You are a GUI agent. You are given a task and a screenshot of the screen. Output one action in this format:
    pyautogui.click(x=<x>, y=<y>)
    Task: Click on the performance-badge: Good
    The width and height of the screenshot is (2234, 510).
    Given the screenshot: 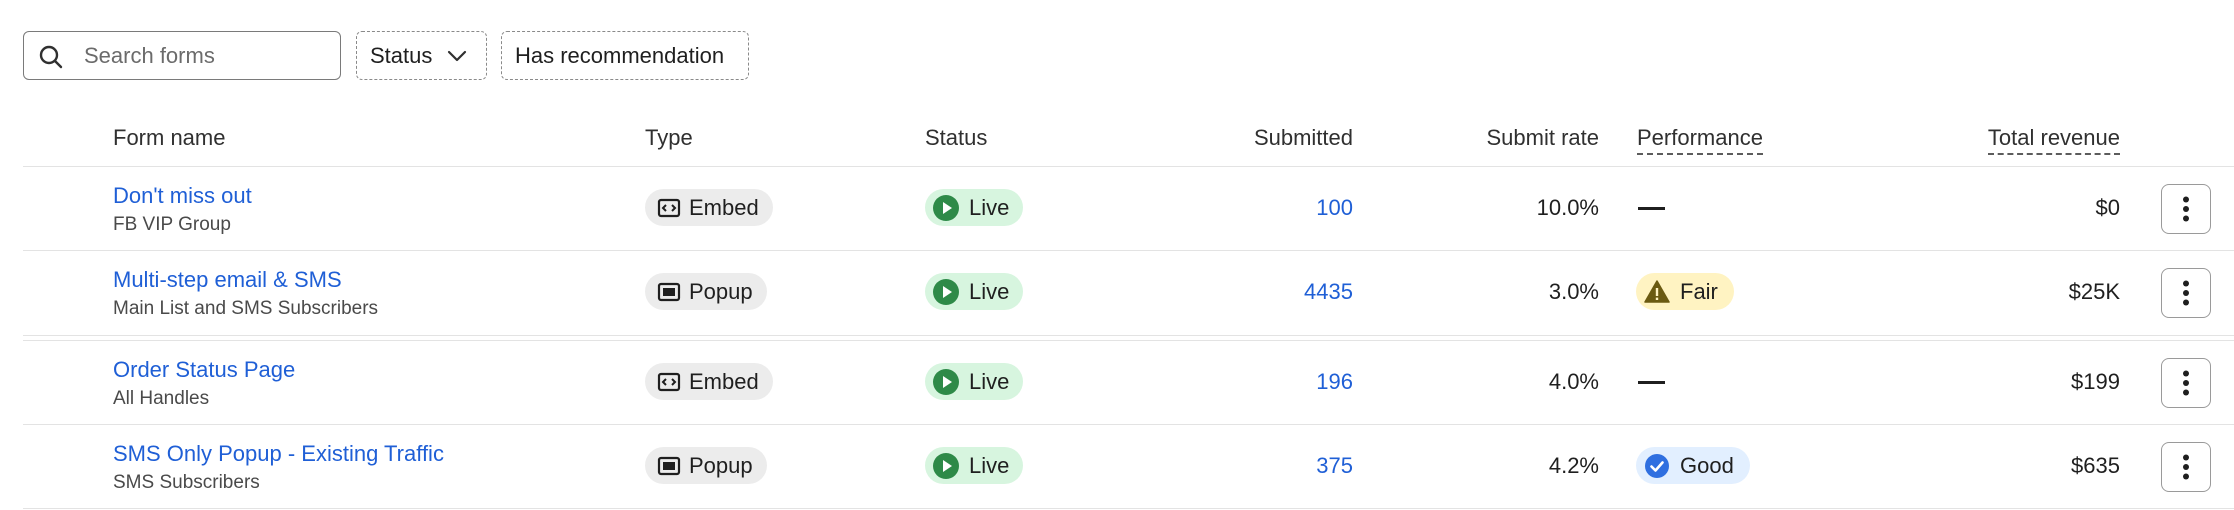 What is the action you would take?
    pyautogui.click(x=1693, y=465)
    